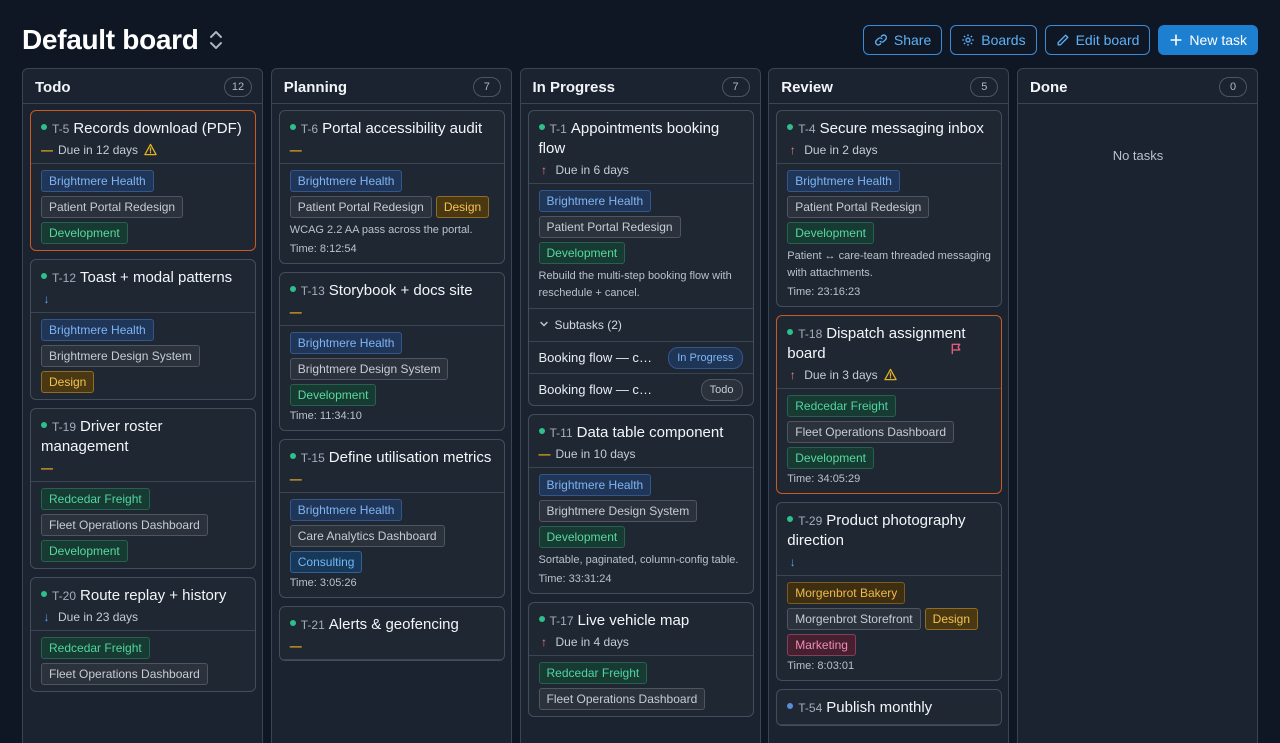 Image resolution: width=1280 pixels, height=743 pixels. What do you see at coordinates (402, 128) in the screenshot?
I see `task-title-text: Portal accessibility audit` at bounding box center [402, 128].